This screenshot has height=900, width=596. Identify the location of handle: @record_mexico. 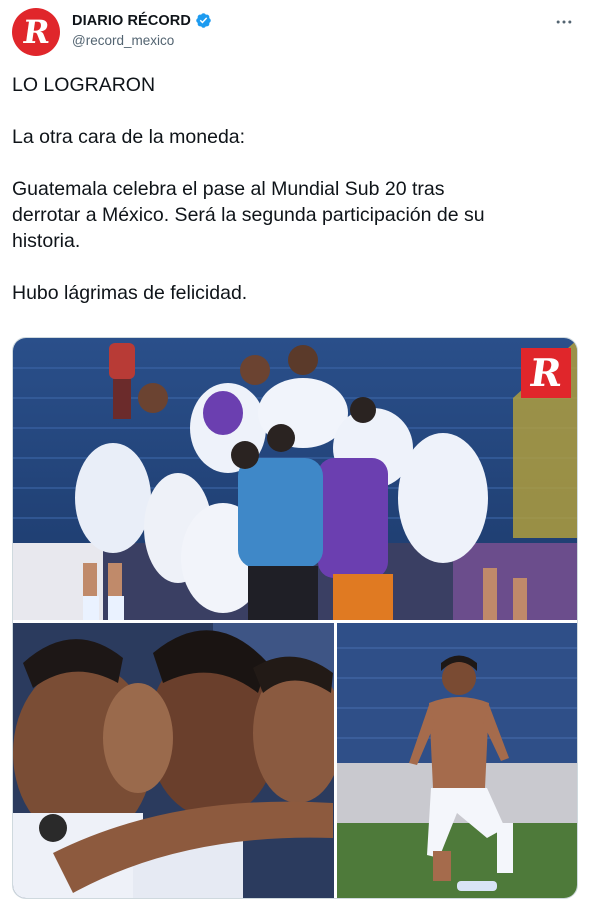
(142, 40).